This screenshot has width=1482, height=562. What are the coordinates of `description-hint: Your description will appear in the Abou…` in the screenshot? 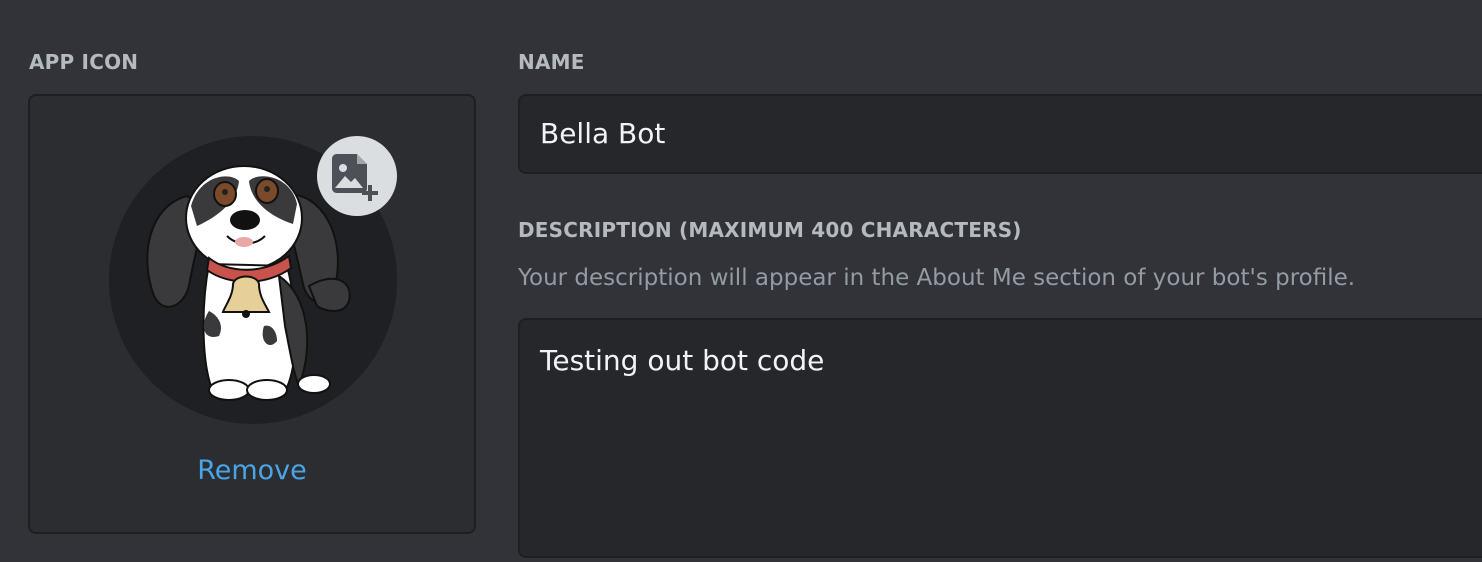 It's located at (937, 278).